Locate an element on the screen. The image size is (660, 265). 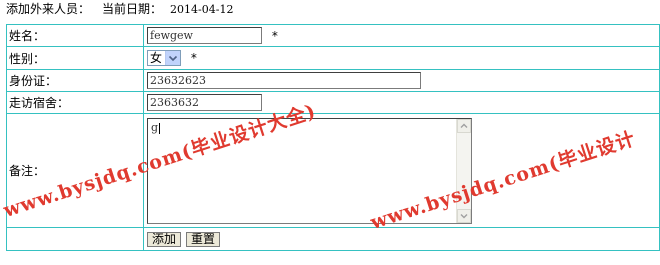
gender-required-mark: * is located at coordinates (193, 58).